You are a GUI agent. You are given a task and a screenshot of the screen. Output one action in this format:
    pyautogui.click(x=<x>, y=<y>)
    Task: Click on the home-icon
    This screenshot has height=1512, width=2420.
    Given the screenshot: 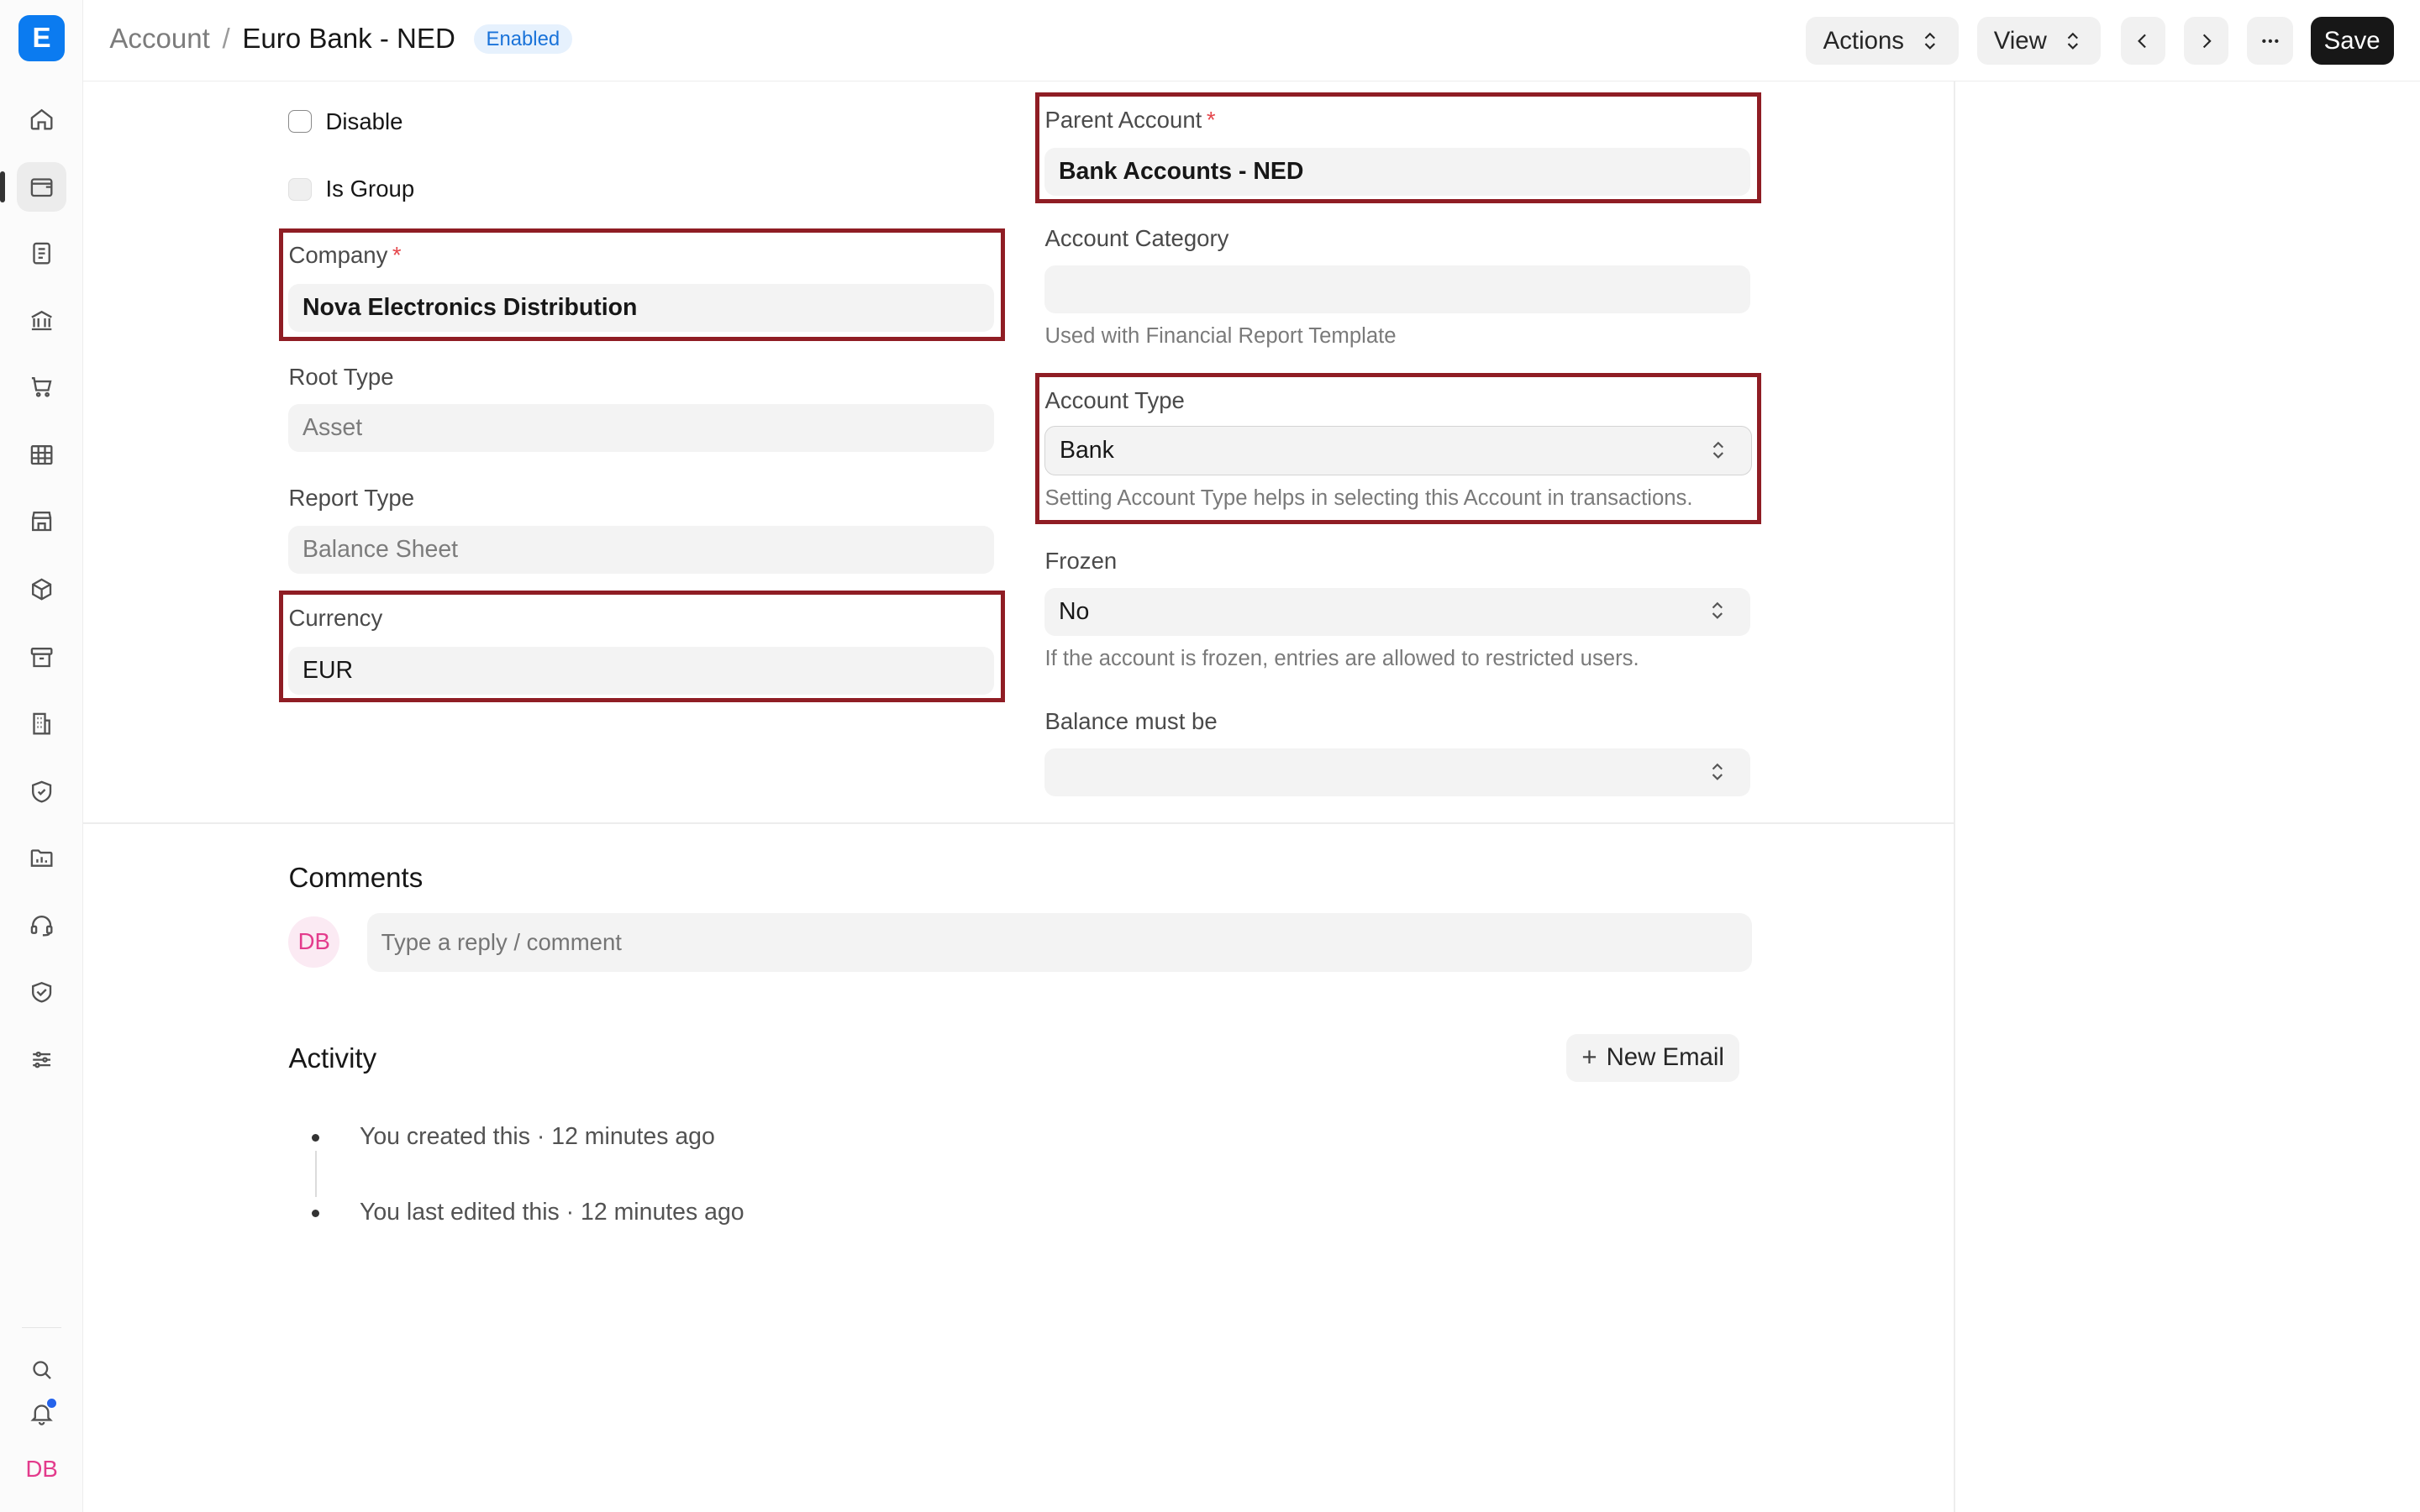 What is the action you would take?
    pyautogui.click(x=41, y=119)
    